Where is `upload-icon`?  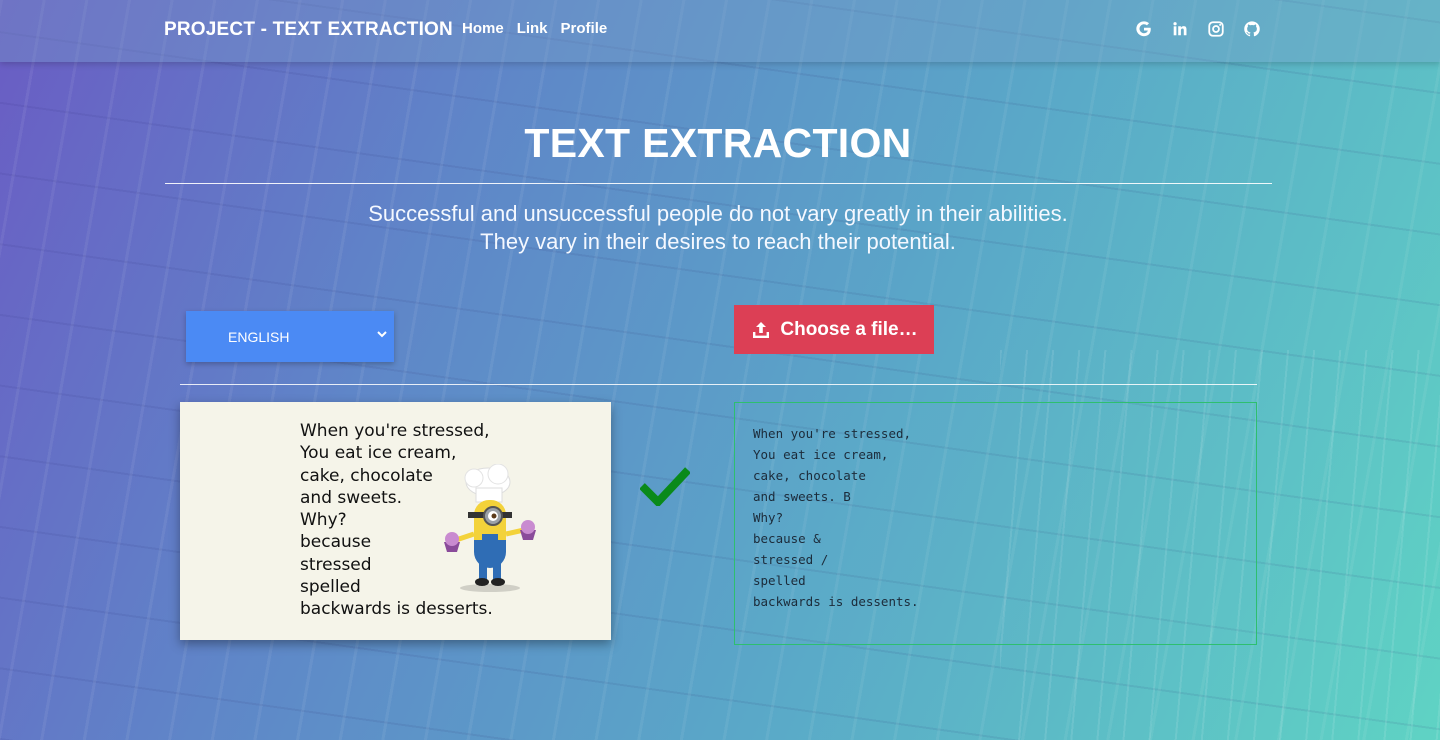 upload-icon is located at coordinates (761, 329).